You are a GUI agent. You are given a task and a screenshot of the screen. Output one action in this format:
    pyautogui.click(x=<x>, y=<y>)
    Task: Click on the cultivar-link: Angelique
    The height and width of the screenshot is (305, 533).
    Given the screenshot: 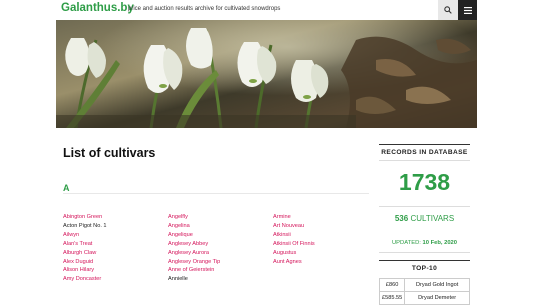 What is the action you would take?
    pyautogui.click(x=194, y=235)
    